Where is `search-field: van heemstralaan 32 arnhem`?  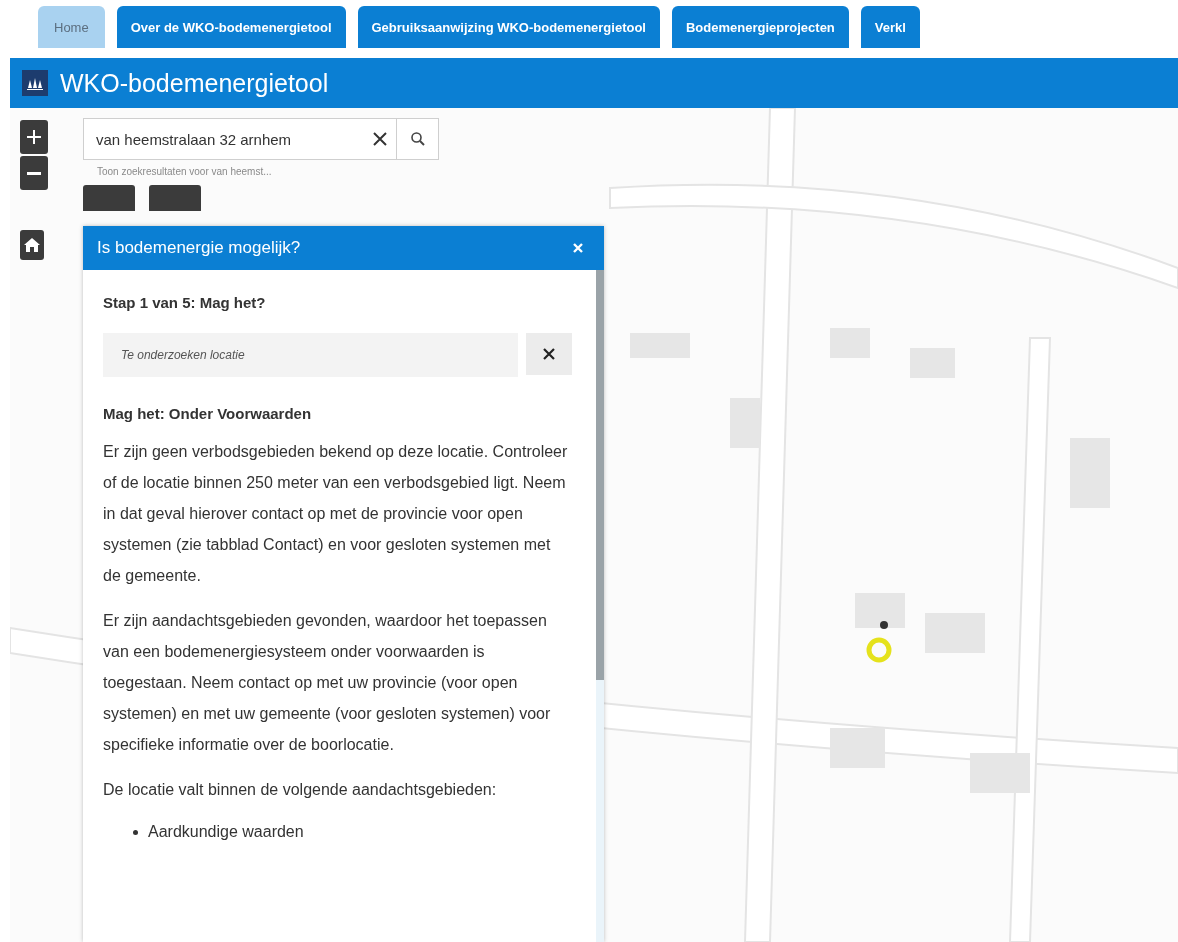
search-field: van heemstralaan 32 arnhem is located at coordinates (261, 139).